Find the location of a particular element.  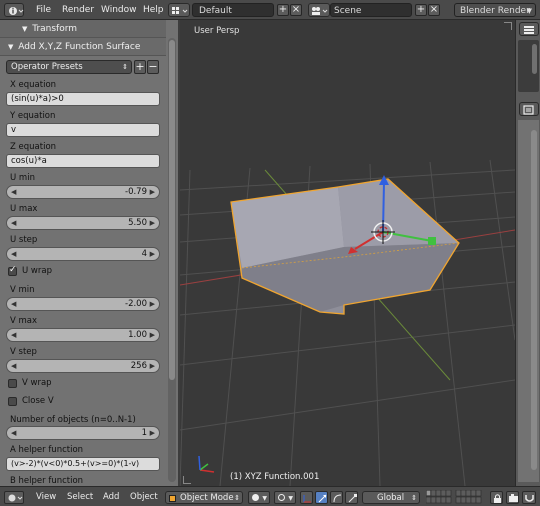

operator-presets-label: Operator Presets is located at coordinates (47, 67).